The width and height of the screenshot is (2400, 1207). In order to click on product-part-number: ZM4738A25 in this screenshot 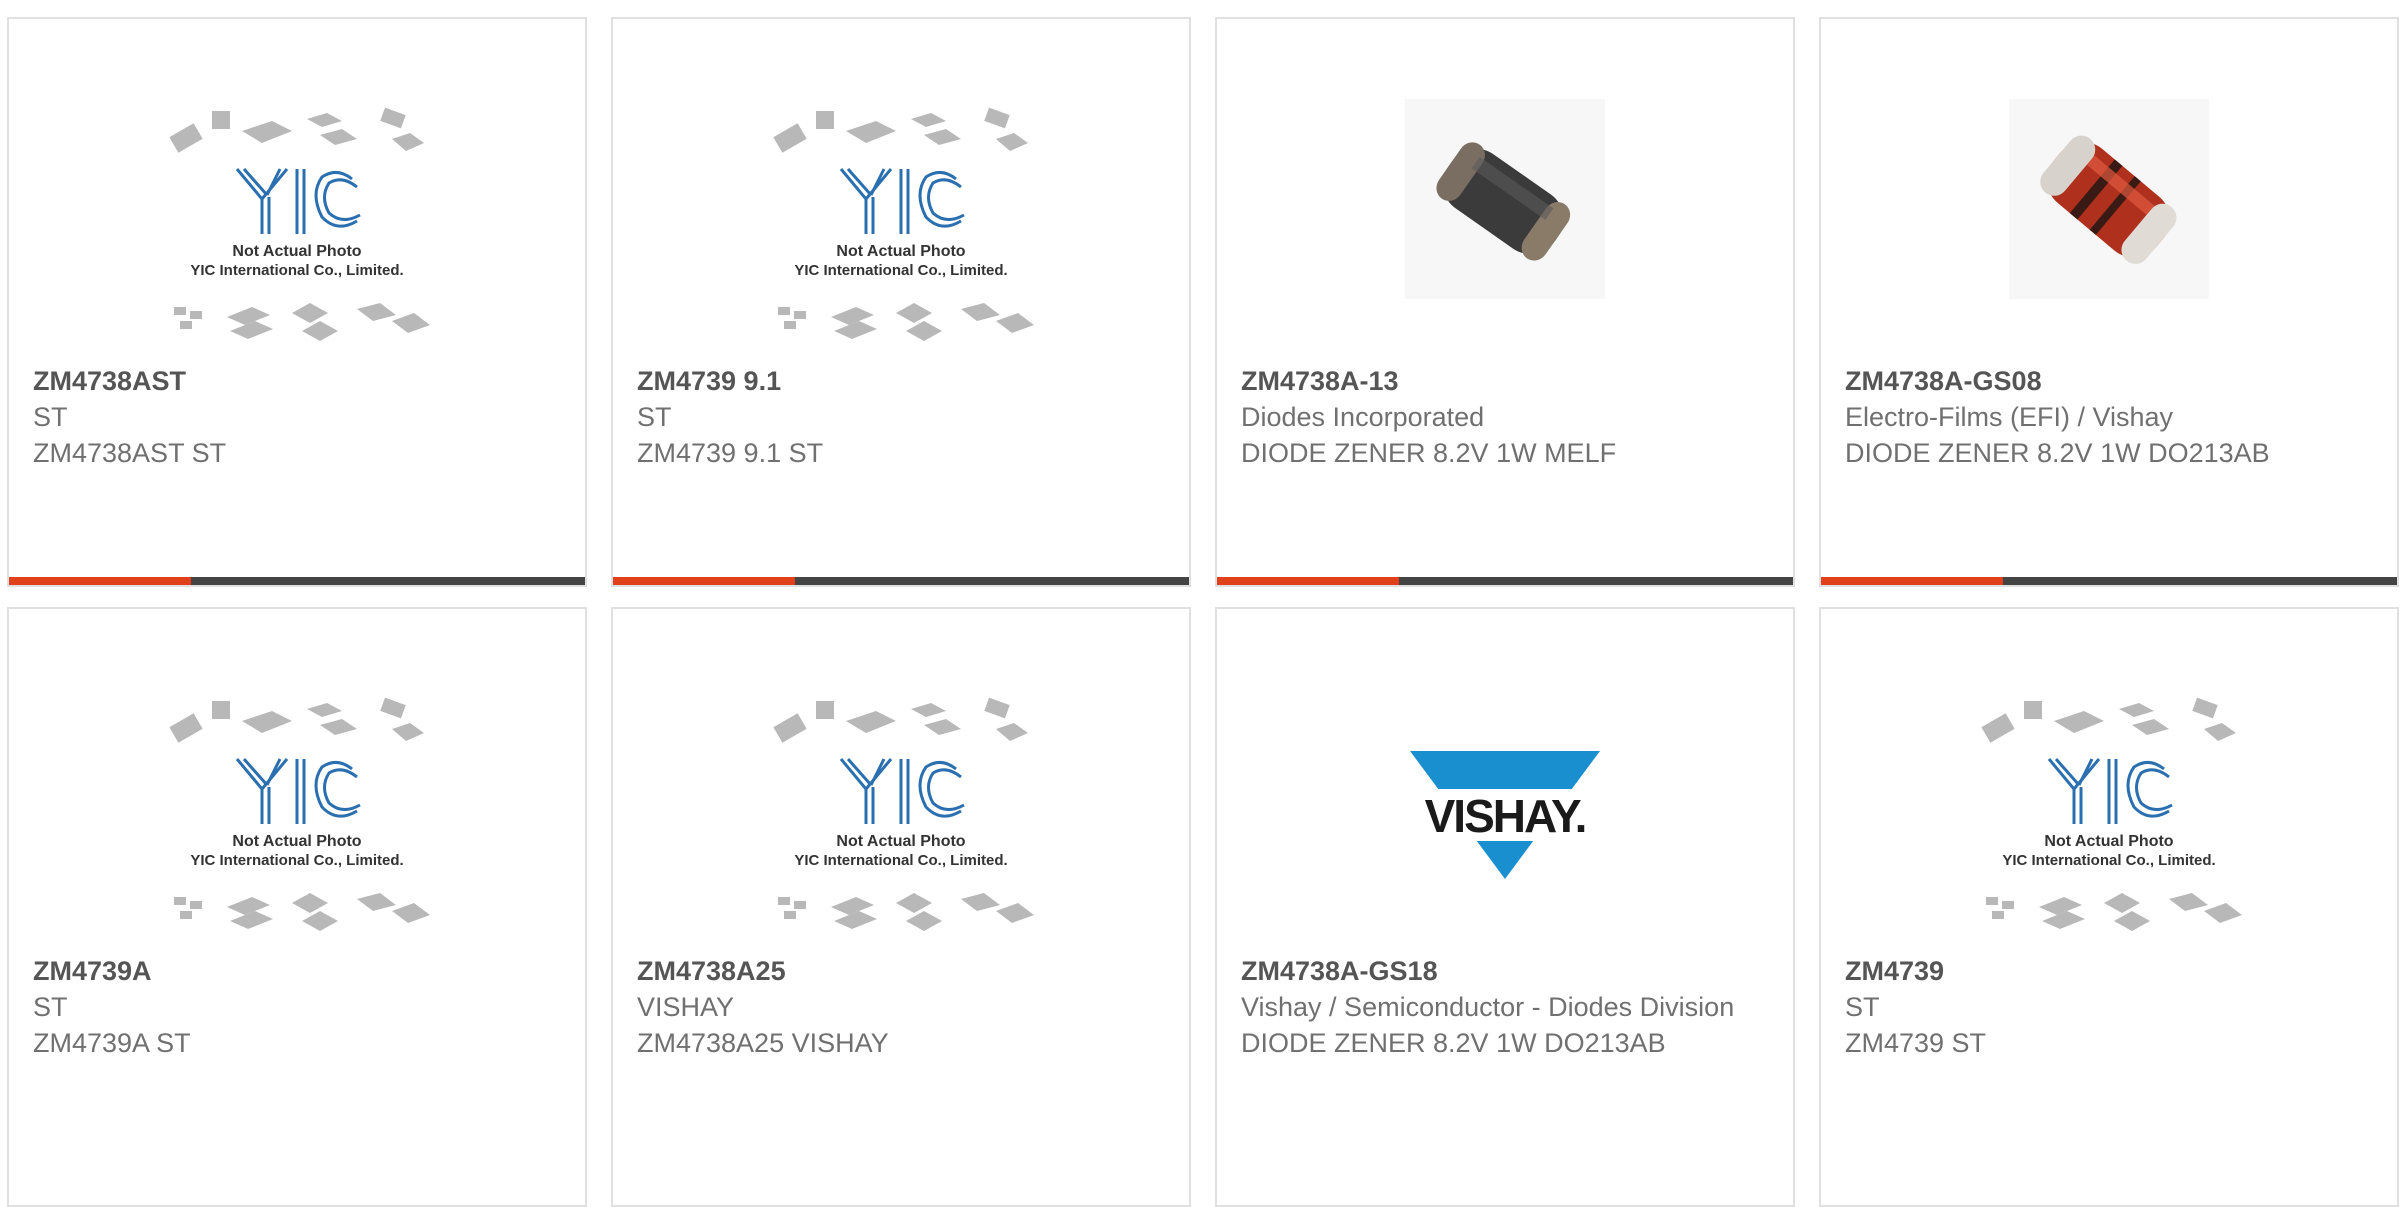, I will do `click(901, 971)`.